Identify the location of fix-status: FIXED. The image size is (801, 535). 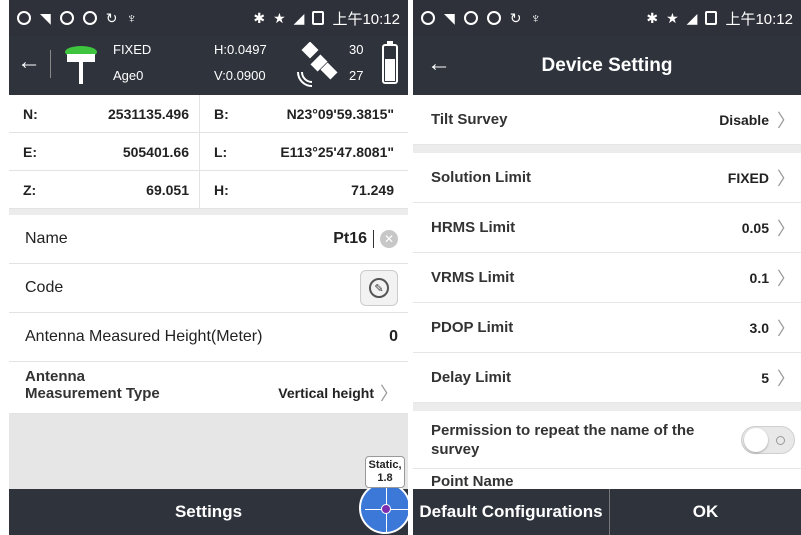
(132, 49).